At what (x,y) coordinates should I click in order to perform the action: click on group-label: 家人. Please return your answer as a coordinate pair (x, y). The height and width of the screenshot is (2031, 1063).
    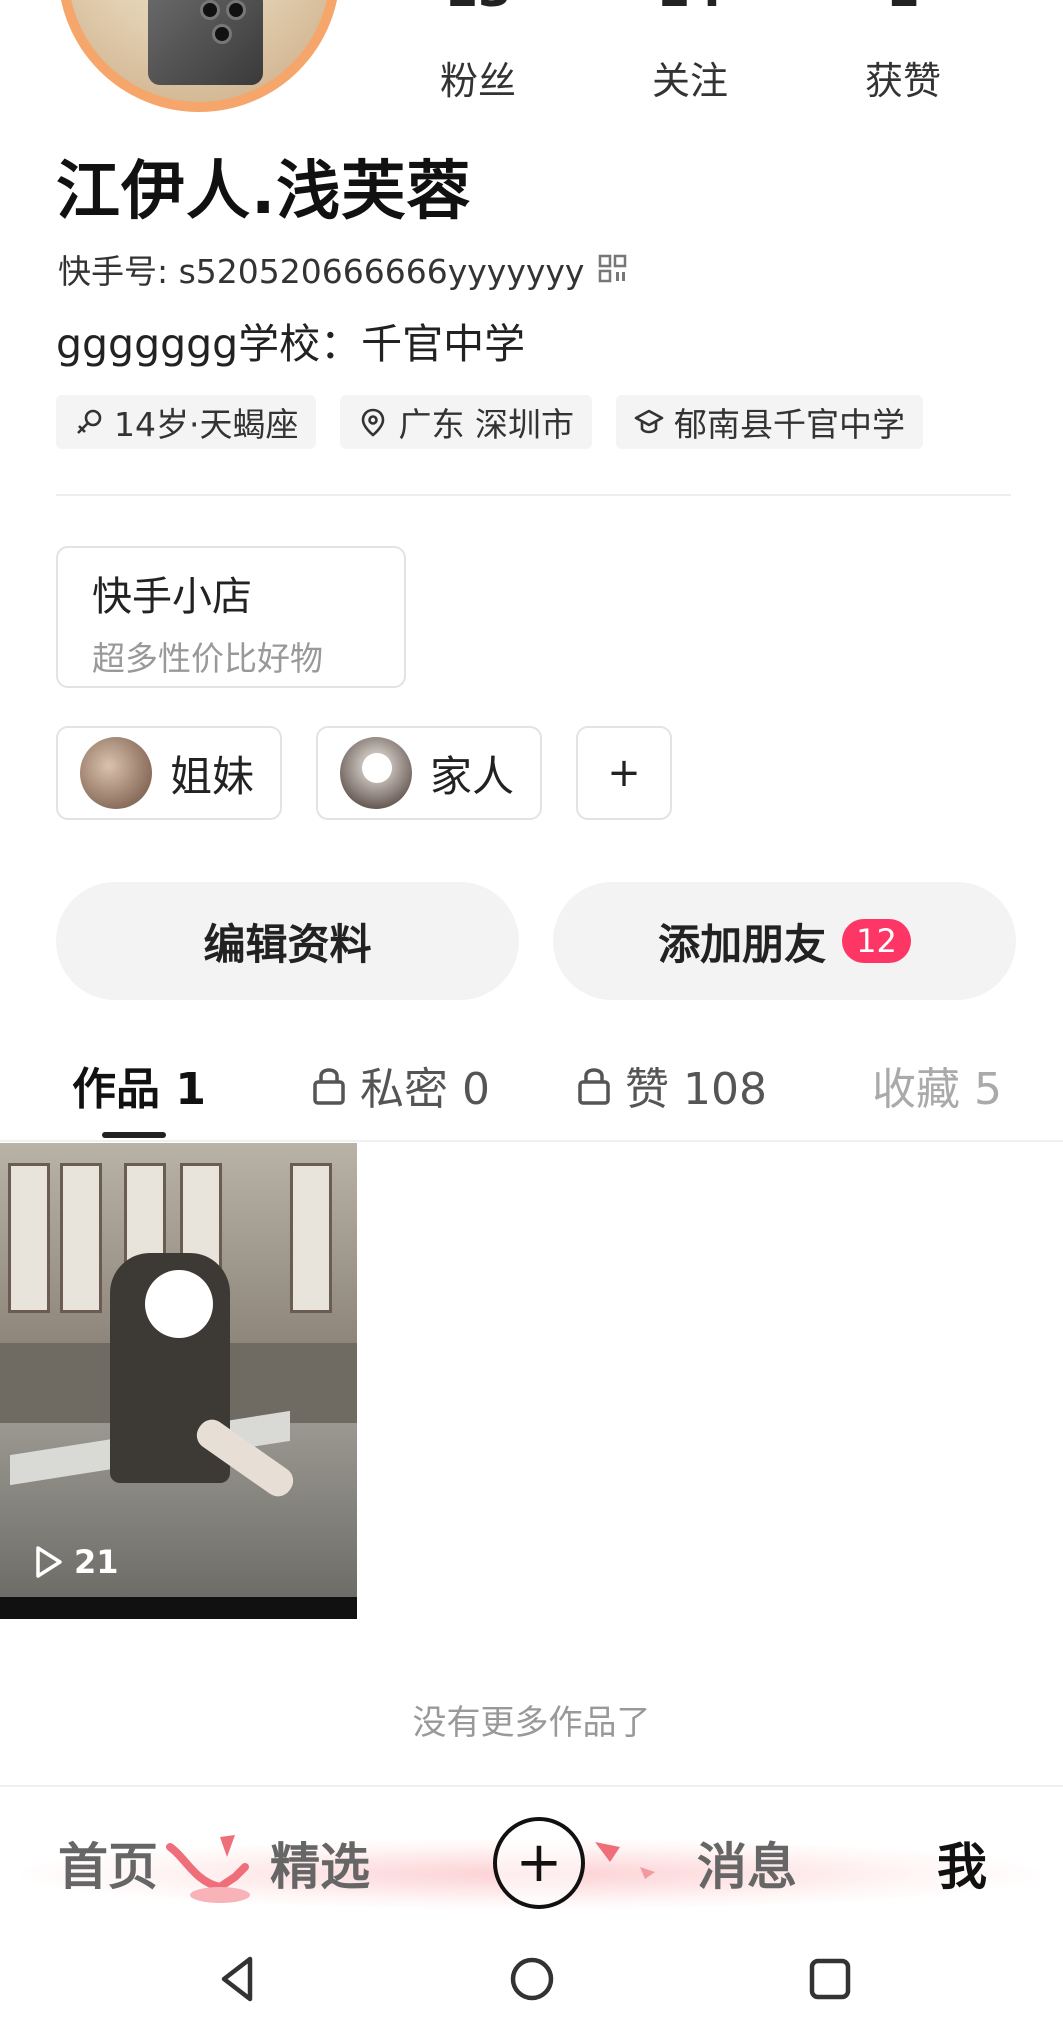
    Looking at the image, I should click on (472, 776).